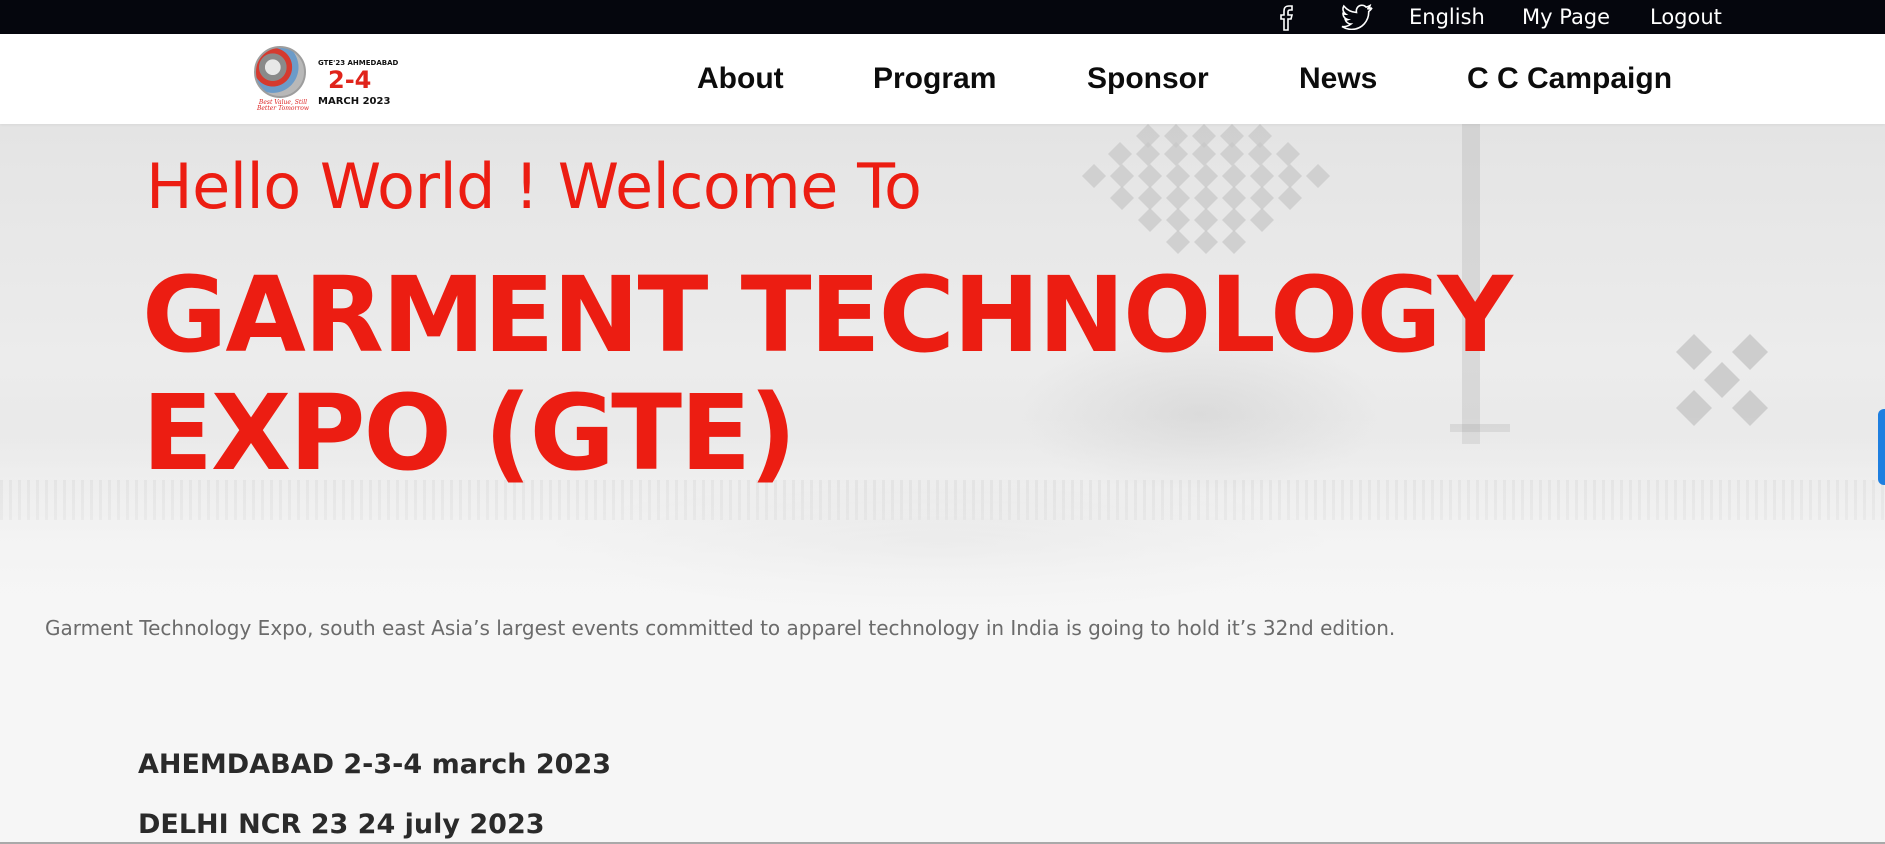 This screenshot has width=1885, height=844. What do you see at coordinates (1569, 79) in the screenshot?
I see `nav-cc-campaign: C C Campaign` at bounding box center [1569, 79].